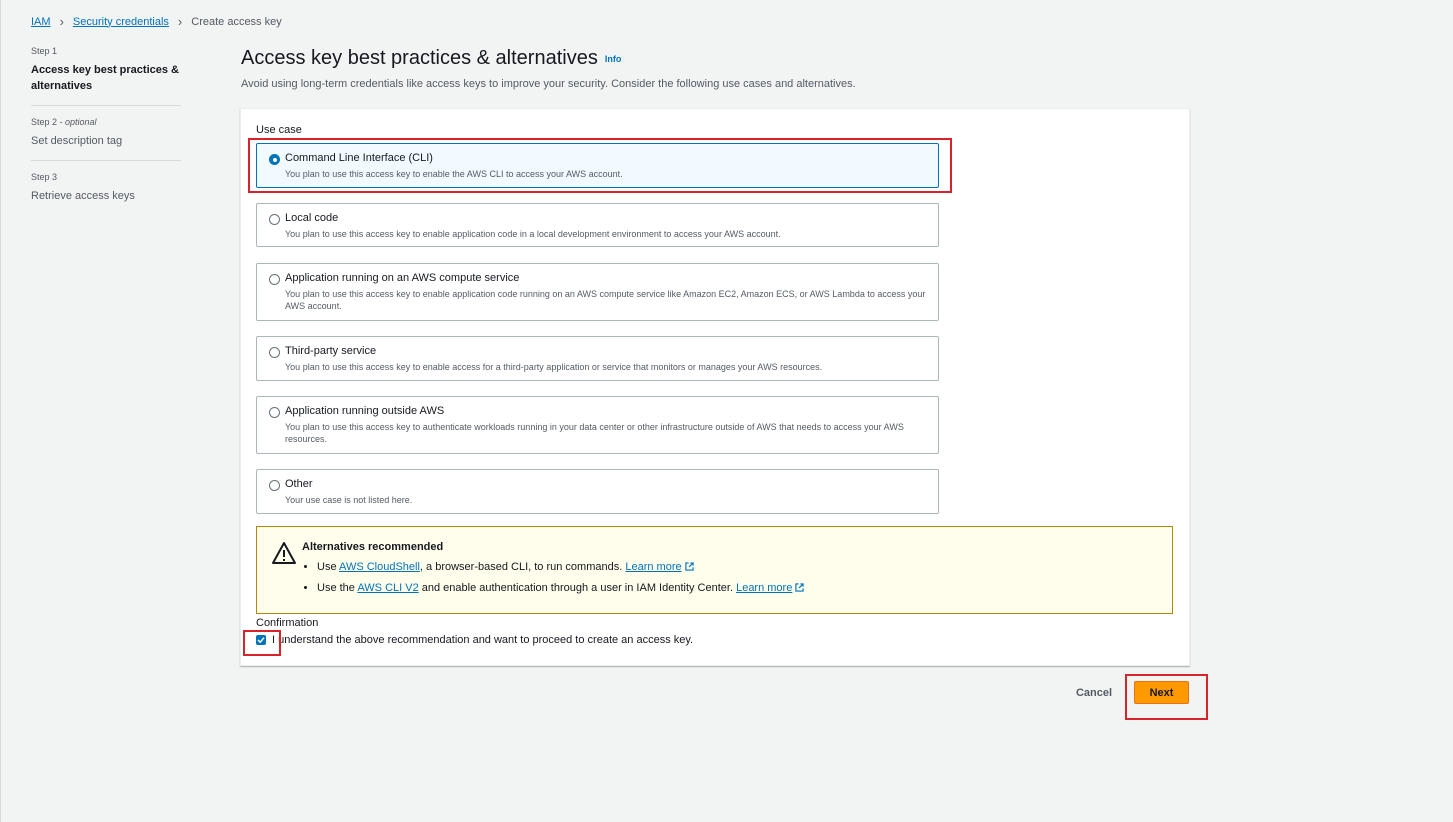  What do you see at coordinates (365, 411) in the screenshot?
I see `option-title: Application running outside AWS` at bounding box center [365, 411].